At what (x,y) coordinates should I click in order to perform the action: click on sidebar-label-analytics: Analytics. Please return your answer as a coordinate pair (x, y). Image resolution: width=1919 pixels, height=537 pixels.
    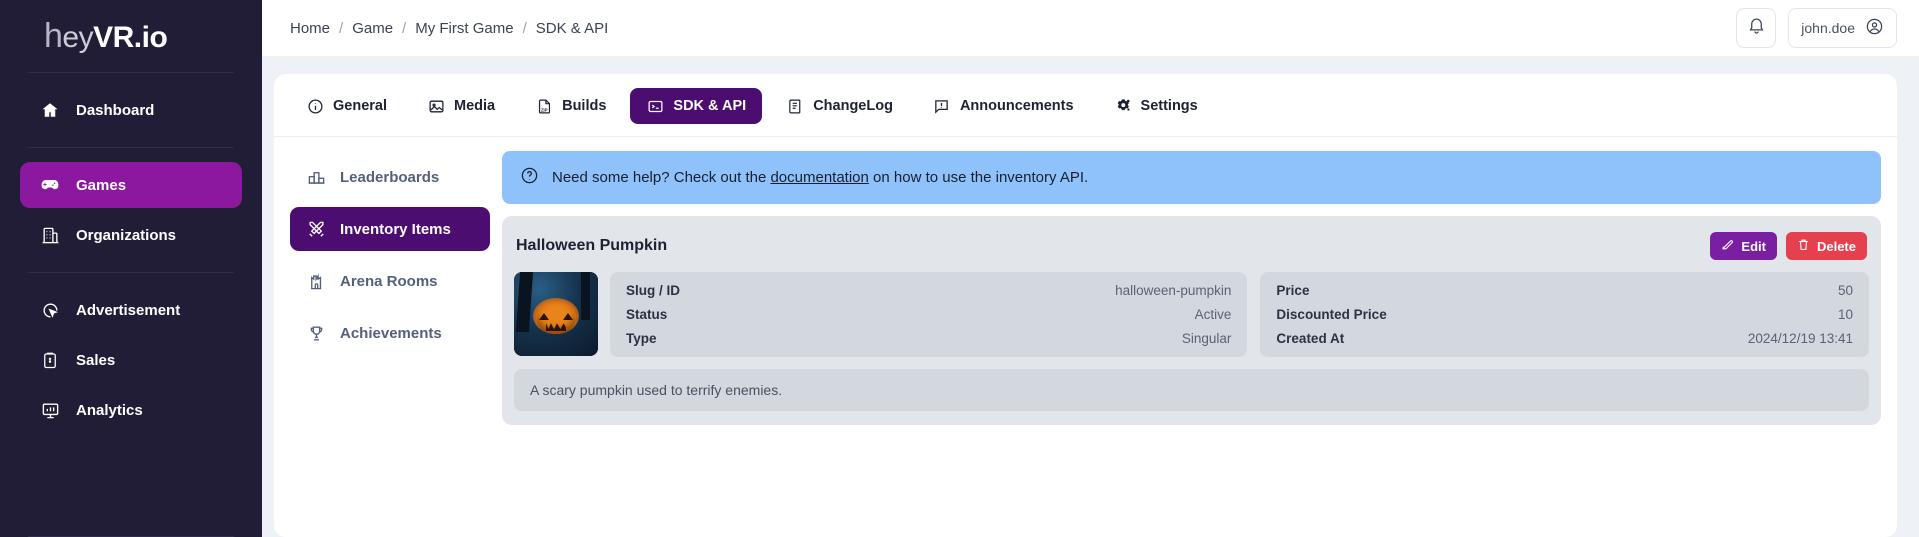
    Looking at the image, I should click on (109, 410).